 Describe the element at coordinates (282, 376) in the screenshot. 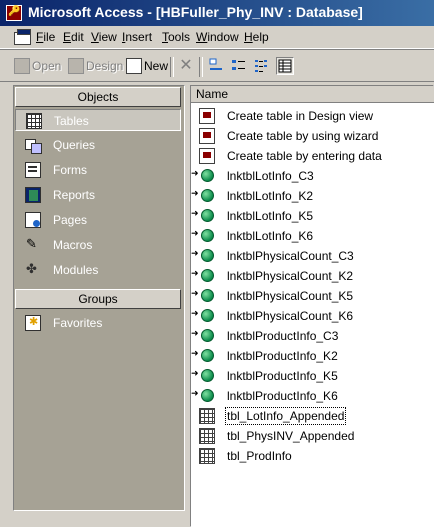

I see `list-item-label: lnktblProductInfo_K5` at that location.